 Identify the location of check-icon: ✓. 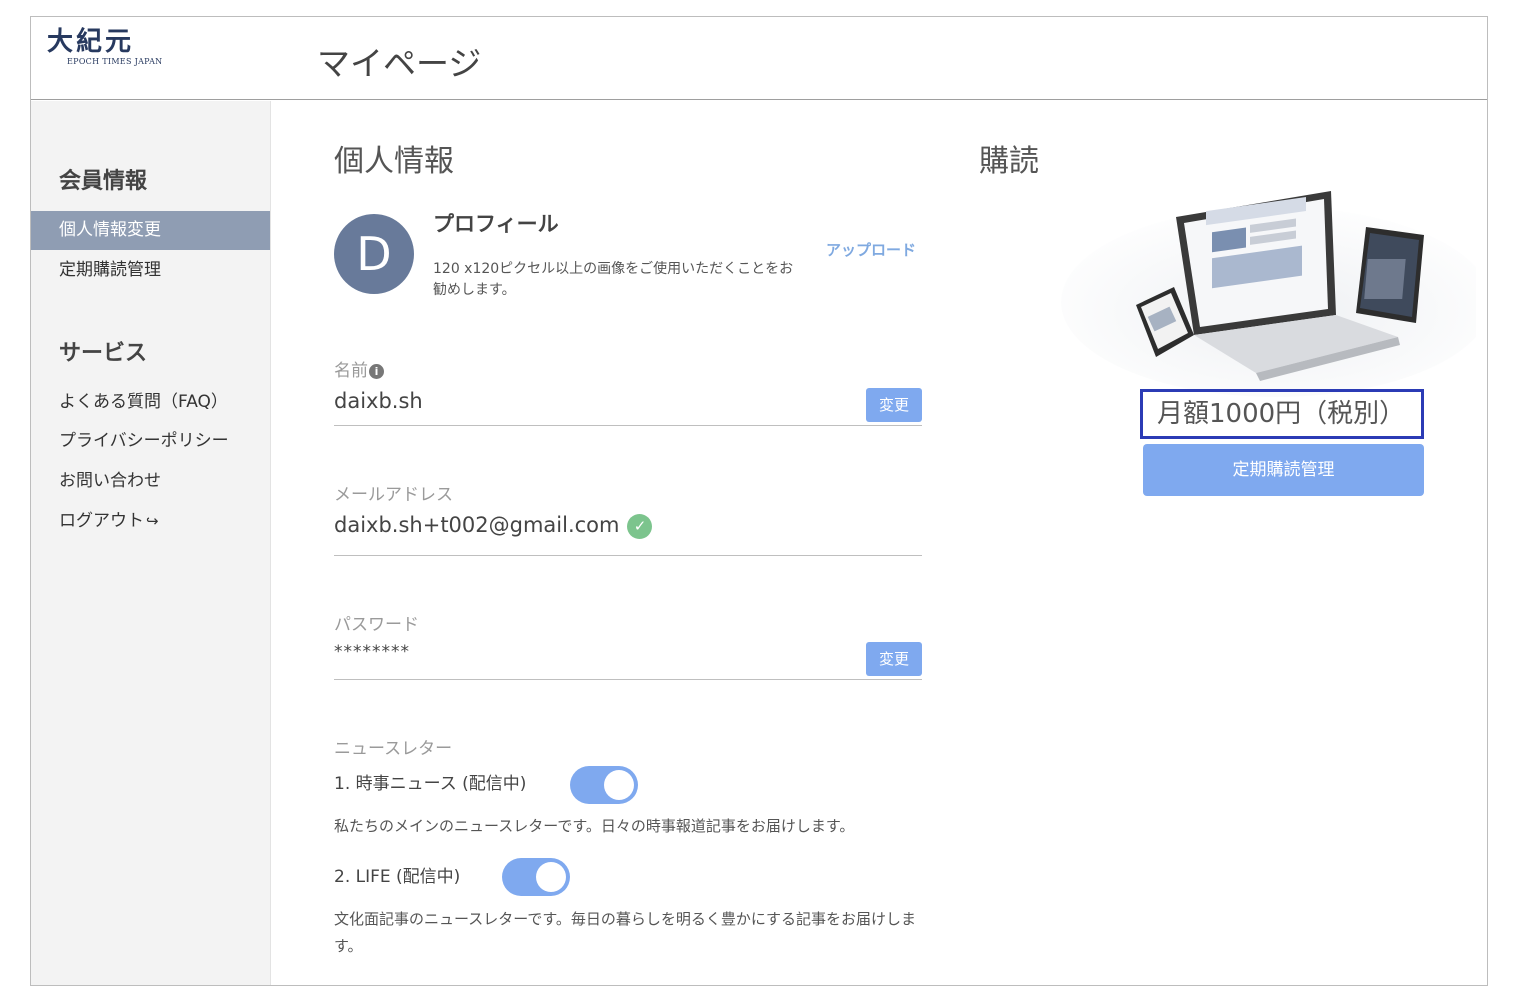
(640, 526).